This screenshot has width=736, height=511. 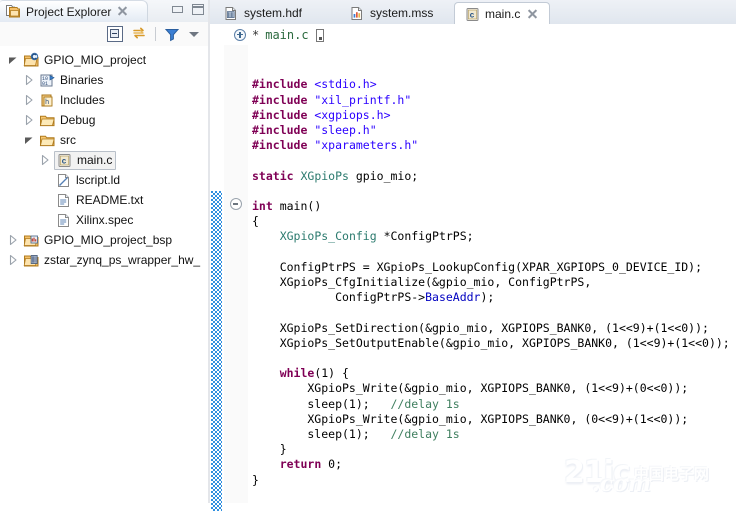 I want to click on close-icon, so click(x=122, y=11).